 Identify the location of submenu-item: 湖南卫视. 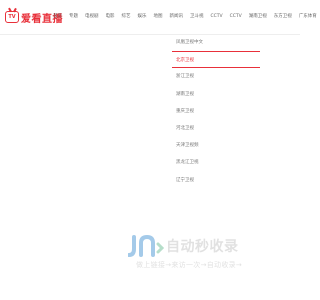
(216, 94).